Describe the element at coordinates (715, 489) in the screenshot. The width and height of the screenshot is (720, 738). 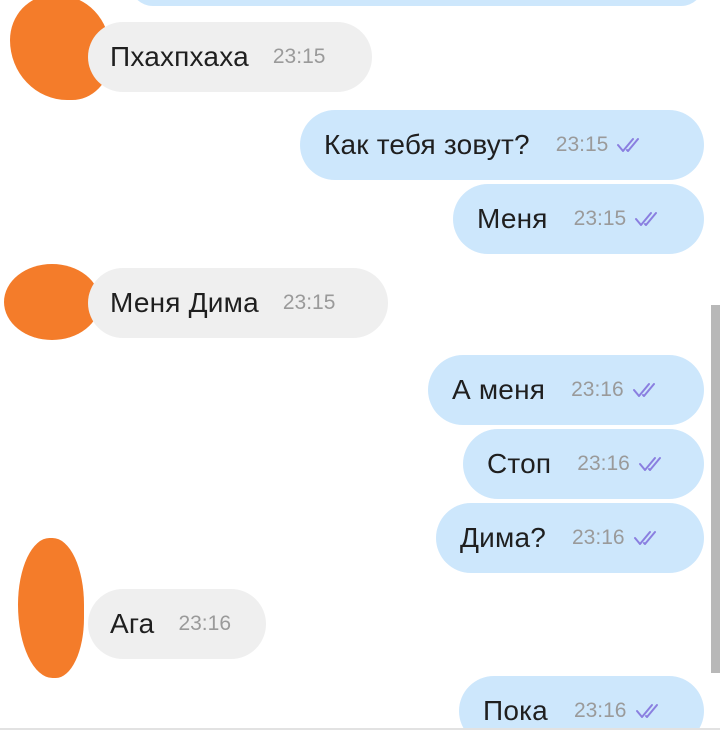
I see `scrollbar` at that location.